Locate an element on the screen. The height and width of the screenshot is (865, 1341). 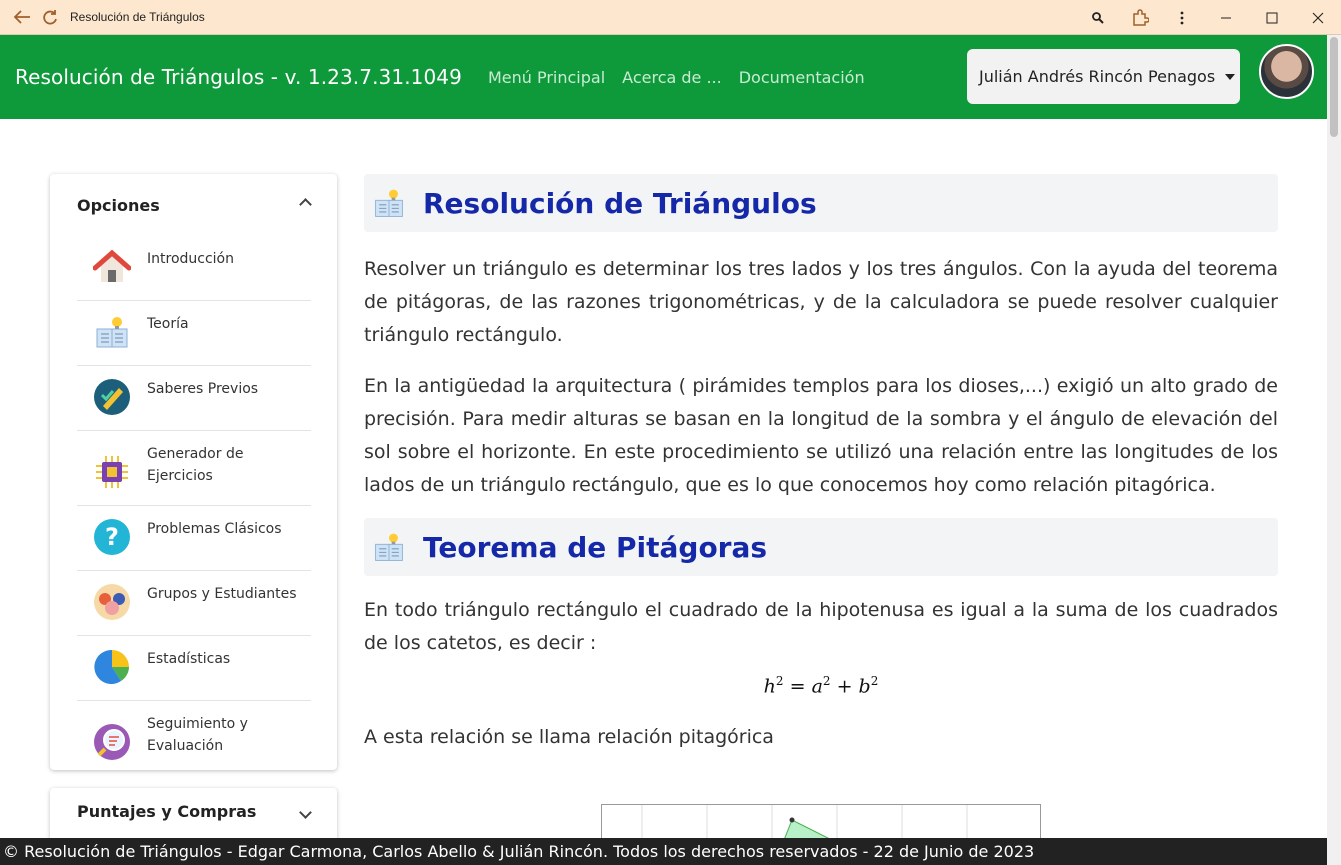
scrollbar-thumb is located at coordinates (1334, 87).